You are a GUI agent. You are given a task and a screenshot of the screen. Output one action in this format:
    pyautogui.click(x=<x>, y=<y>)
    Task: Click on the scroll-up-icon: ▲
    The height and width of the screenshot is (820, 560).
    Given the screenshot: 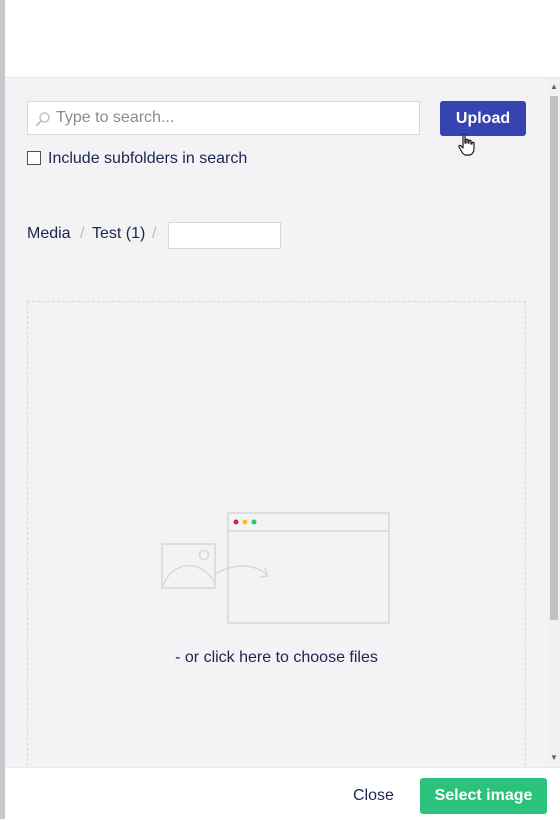 What is the action you would take?
    pyautogui.click(x=554, y=87)
    